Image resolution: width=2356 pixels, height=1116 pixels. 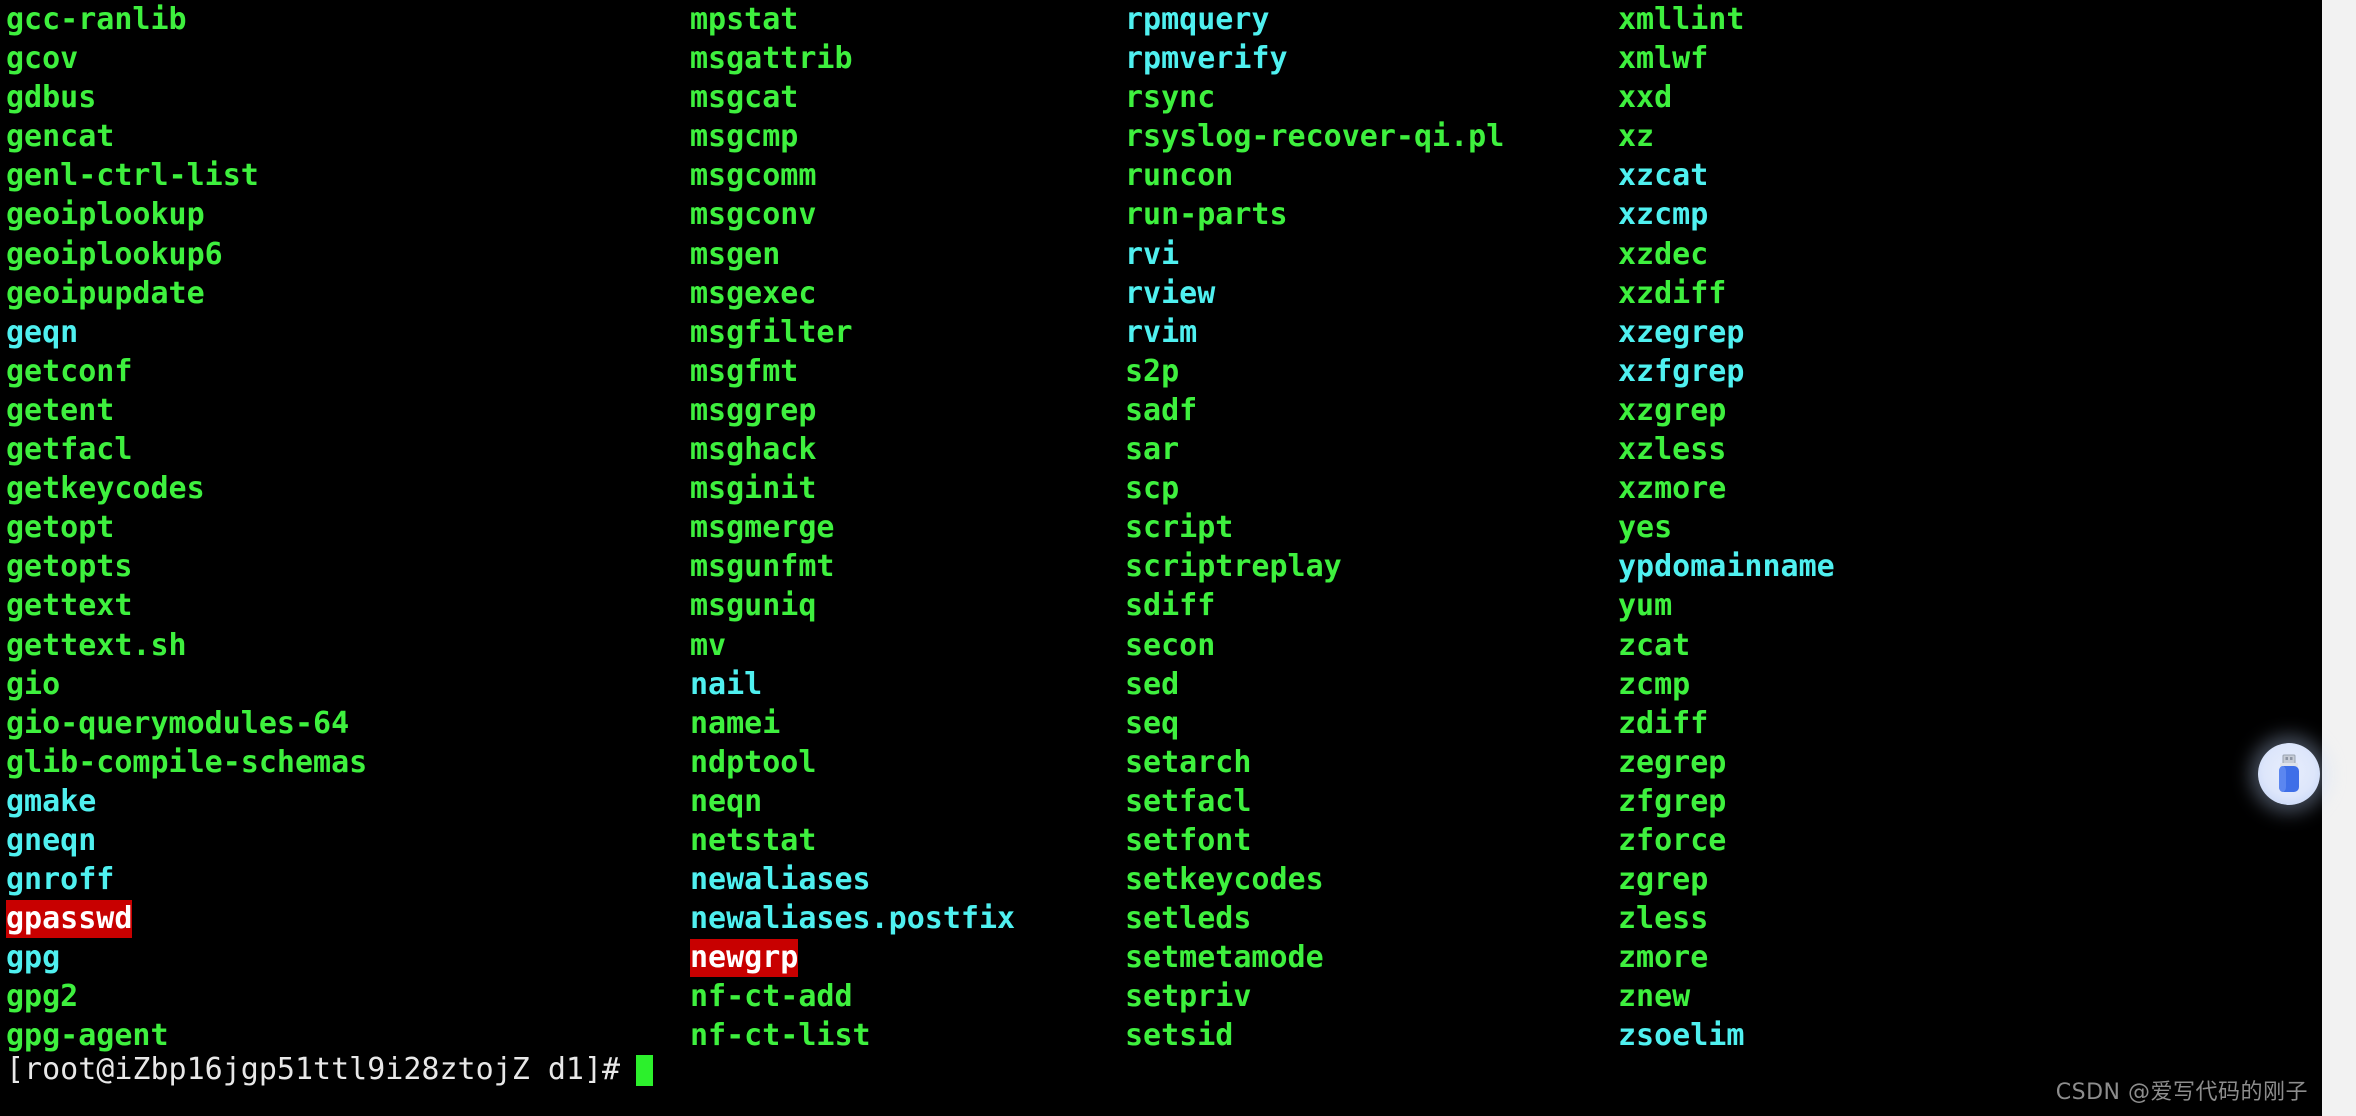 I want to click on command-entry: msgen, so click(x=907, y=254).